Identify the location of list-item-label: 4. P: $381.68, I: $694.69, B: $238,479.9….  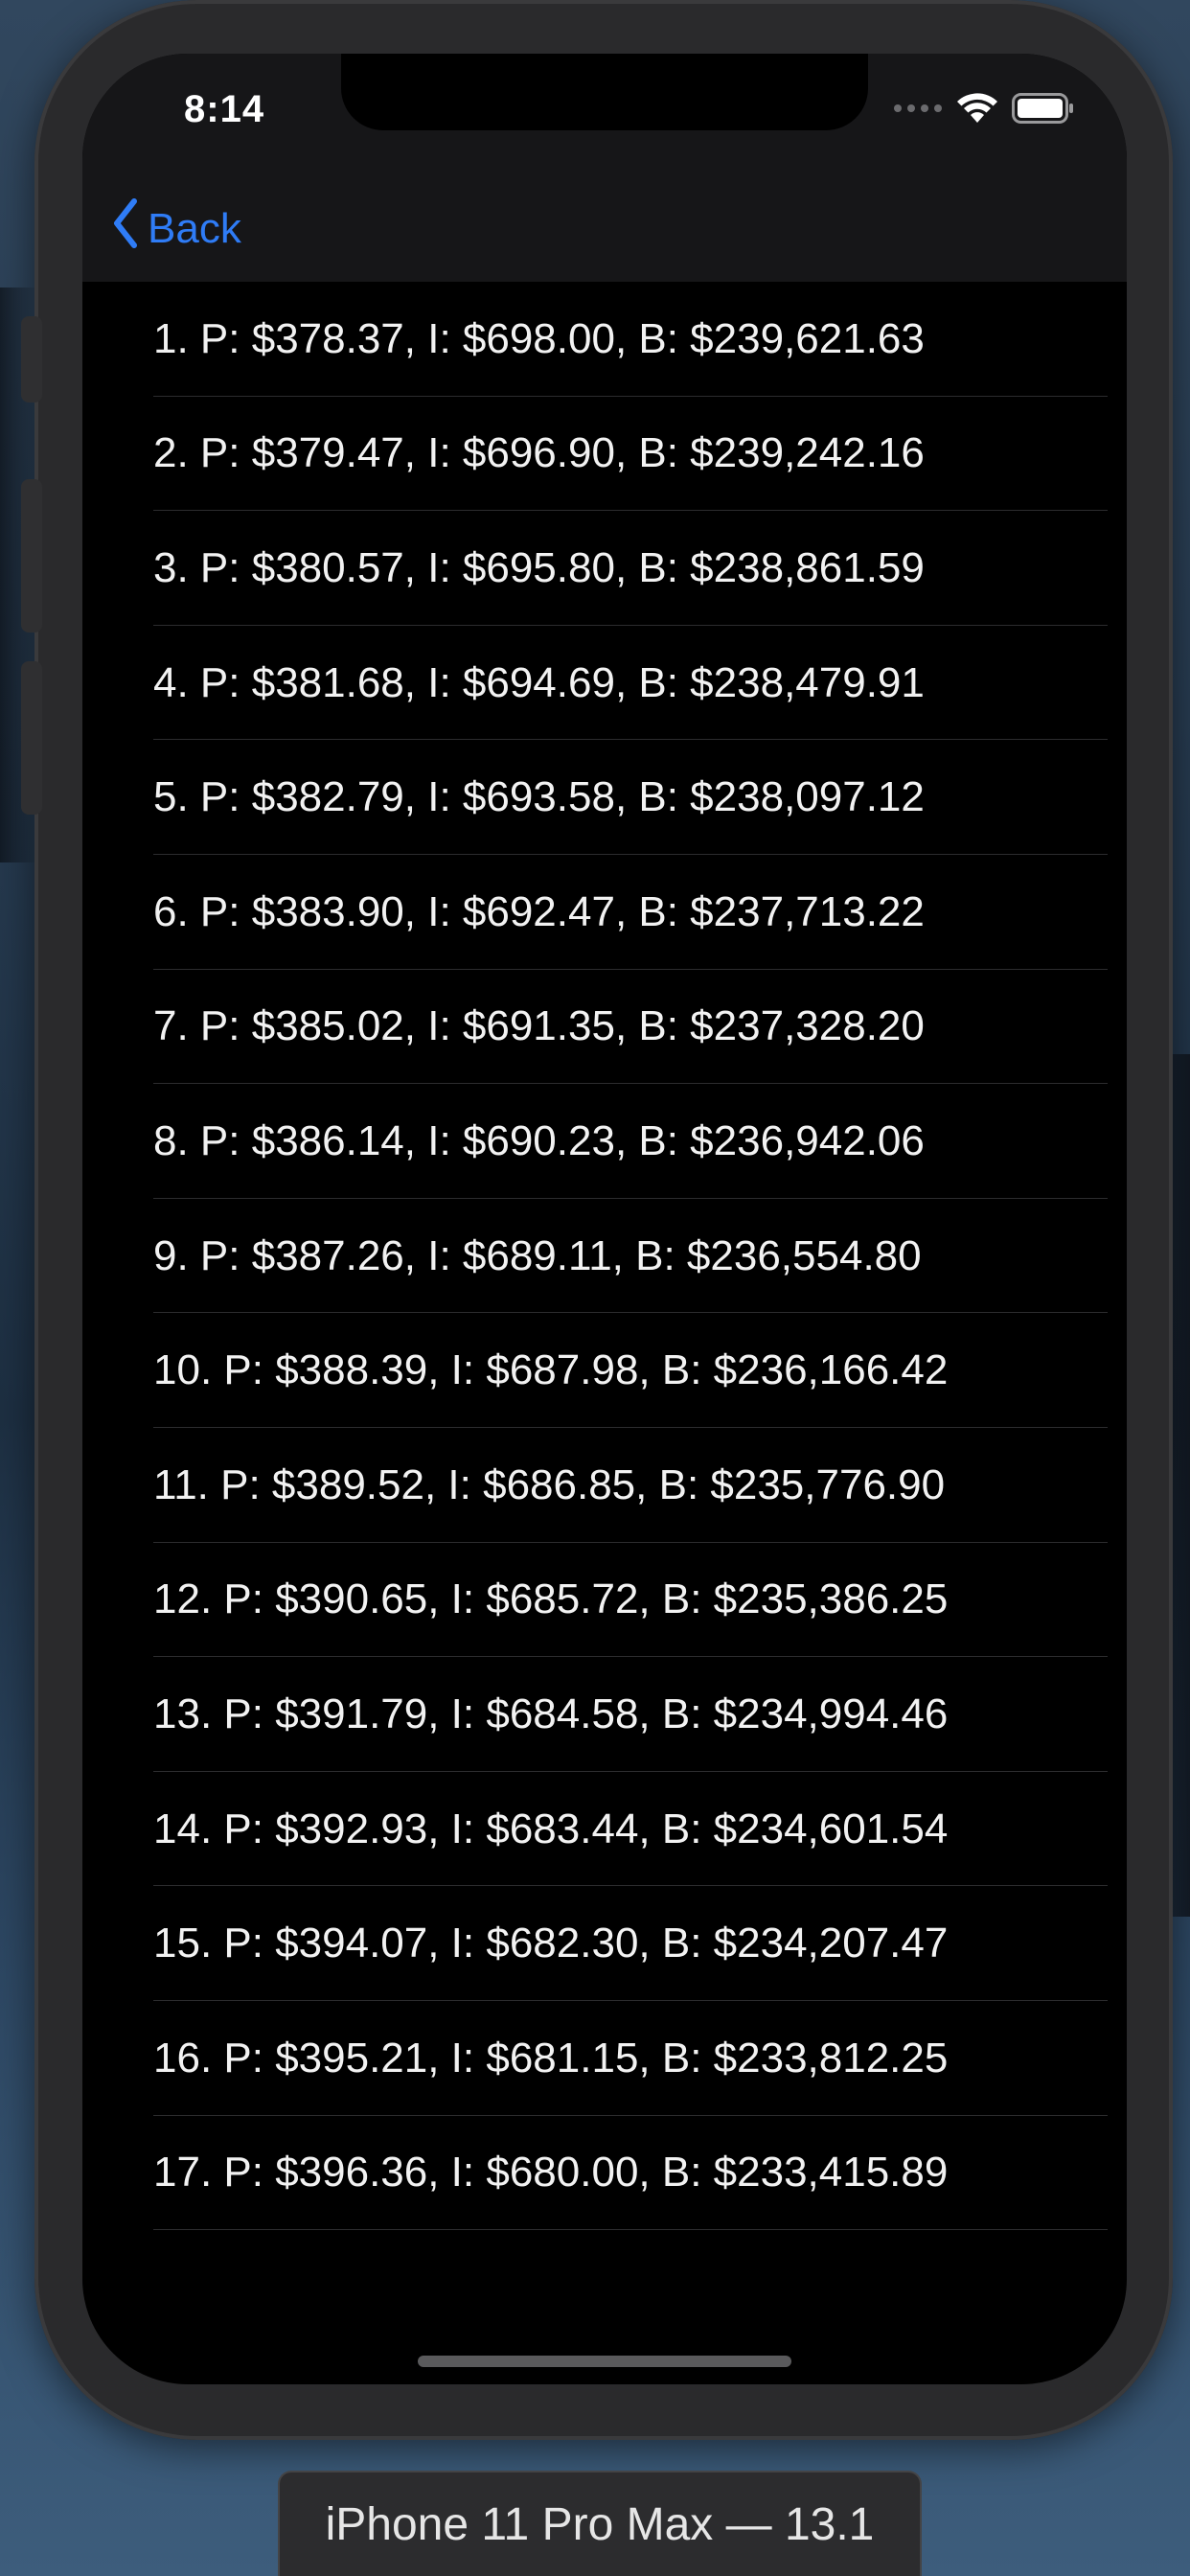
(539, 682).